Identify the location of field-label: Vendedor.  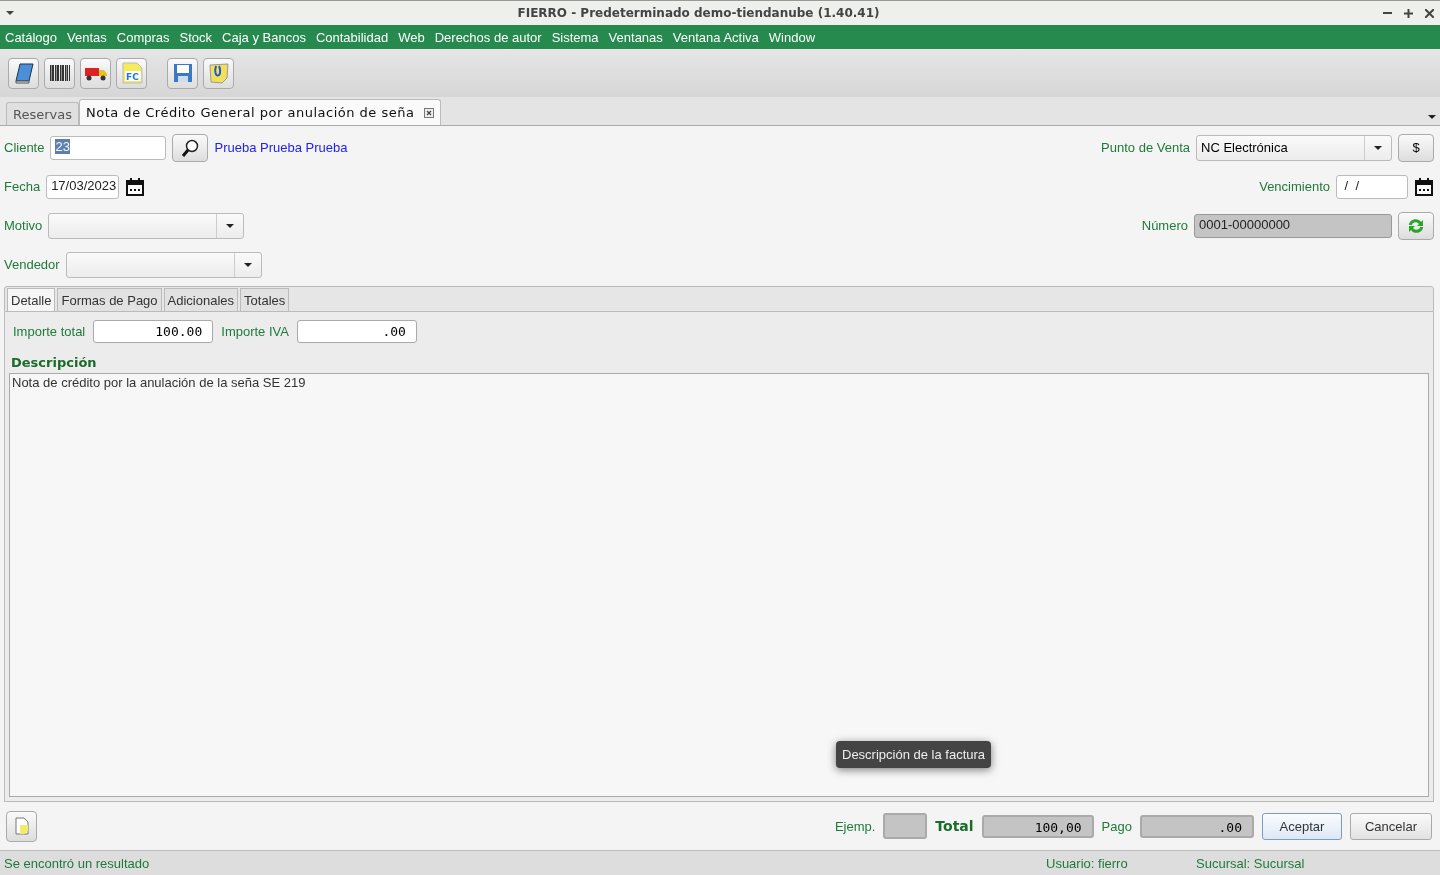
(32, 264).